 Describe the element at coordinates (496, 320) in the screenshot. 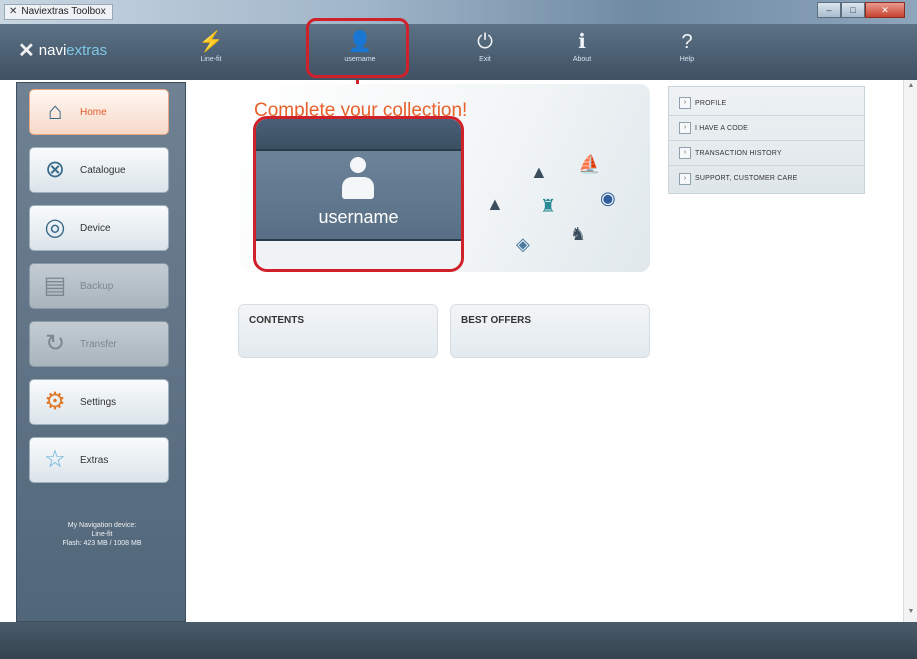

I see `best-offers-panel-title: BEST OFFERS` at that location.